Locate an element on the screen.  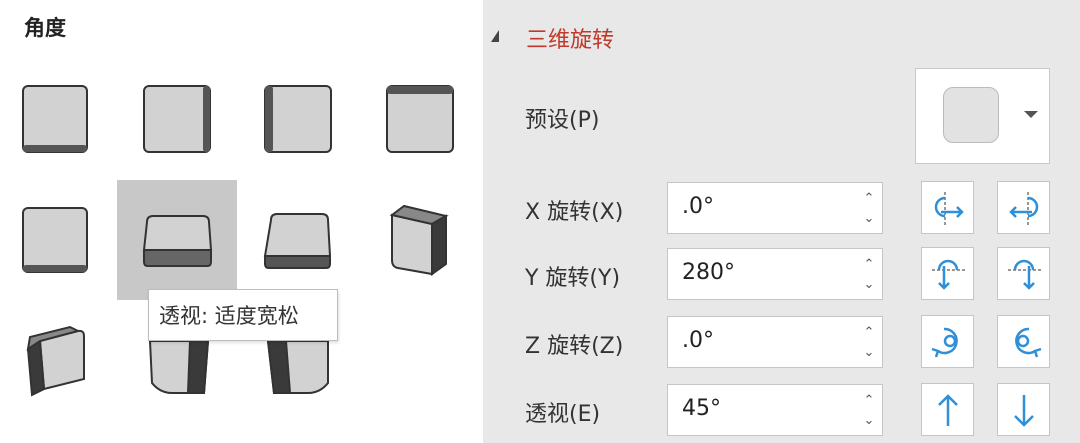
decrease-perspective-button is located at coordinates (1023, 409).